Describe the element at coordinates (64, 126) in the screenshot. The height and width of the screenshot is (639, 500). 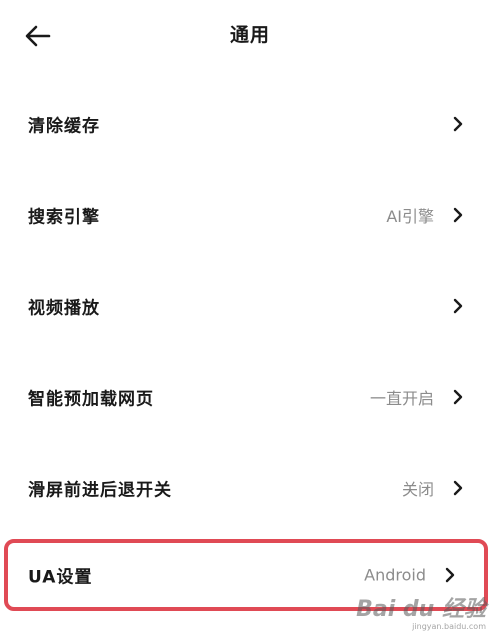
I see `setting-label: 清除缓存` at that location.